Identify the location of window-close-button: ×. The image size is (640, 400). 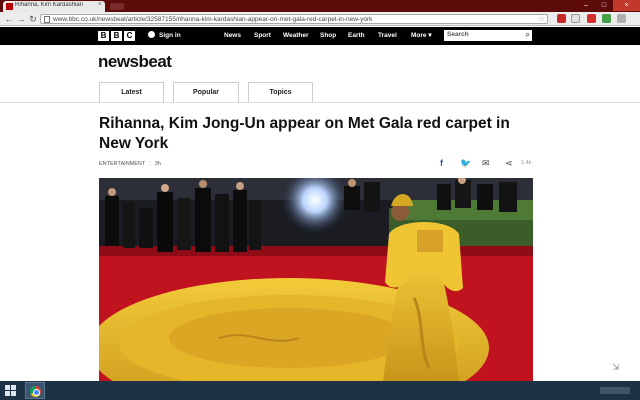
(626, 5).